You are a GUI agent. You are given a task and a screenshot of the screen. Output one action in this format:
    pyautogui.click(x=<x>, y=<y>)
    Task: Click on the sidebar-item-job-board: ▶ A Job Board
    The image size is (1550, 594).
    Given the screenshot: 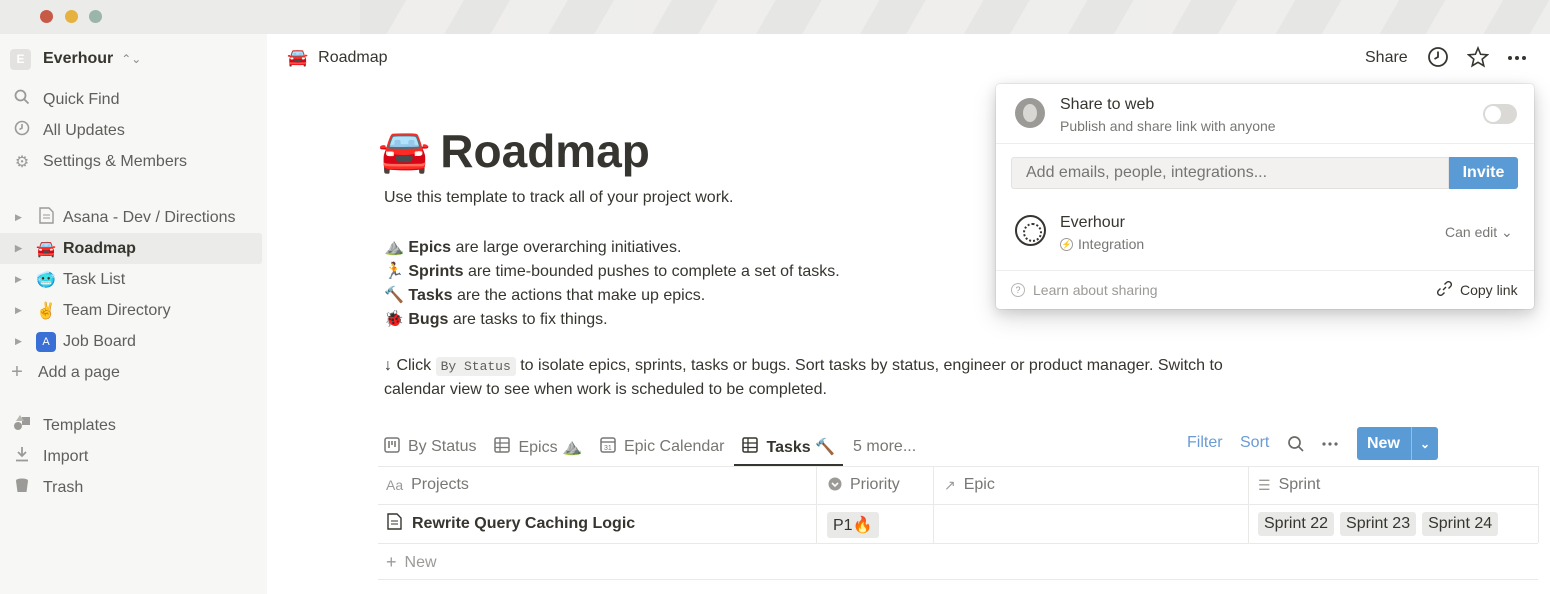 What is the action you would take?
    pyautogui.click(x=131, y=341)
    